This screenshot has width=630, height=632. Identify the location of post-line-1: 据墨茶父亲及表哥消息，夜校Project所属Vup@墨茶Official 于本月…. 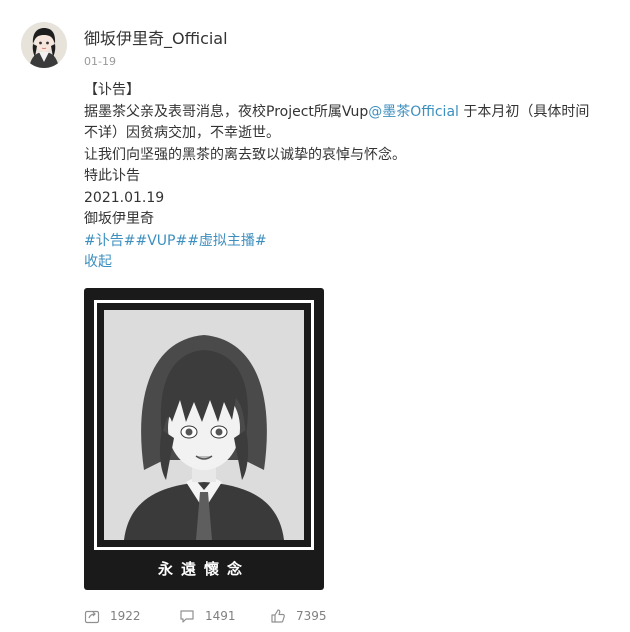
(354, 113).